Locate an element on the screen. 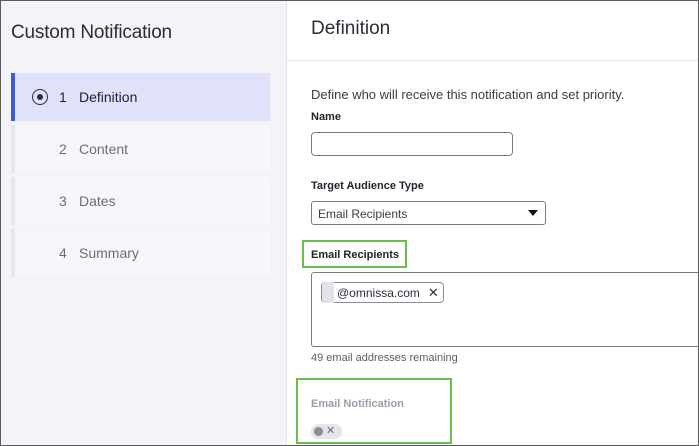 This screenshot has width=699, height=446. page-title: Definition is located at coordinates (351, 28).